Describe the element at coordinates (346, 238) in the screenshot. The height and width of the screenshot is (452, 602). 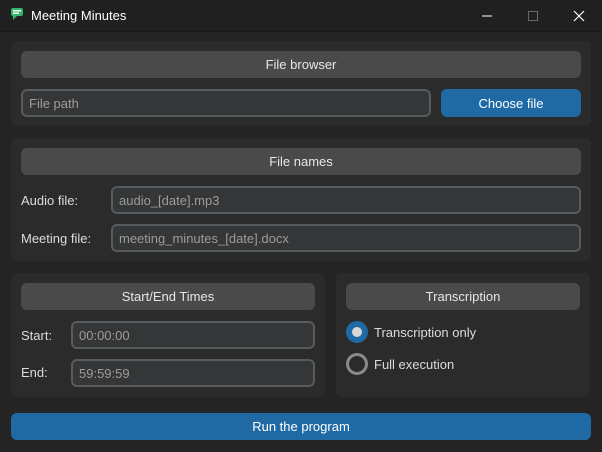
I see `meeting-file-input: meeting_minutes_[date].docx` at that location.